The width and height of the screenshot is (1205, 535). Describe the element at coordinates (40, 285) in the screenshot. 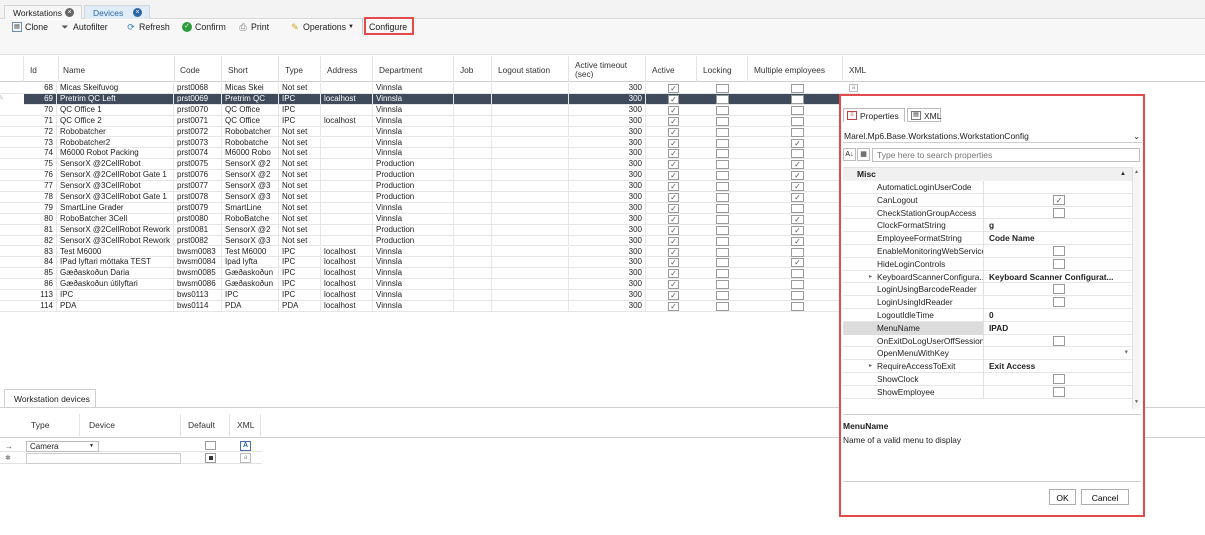

I see `cell-id: 86` at that location.